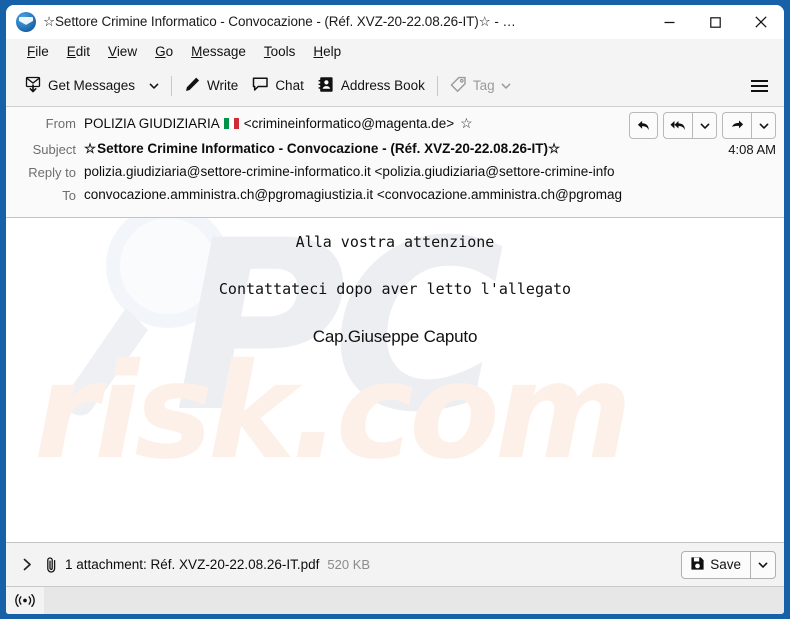 The height and width of the screenshot is (619, 790). I want to click on online-status-button, so click(25, 600).